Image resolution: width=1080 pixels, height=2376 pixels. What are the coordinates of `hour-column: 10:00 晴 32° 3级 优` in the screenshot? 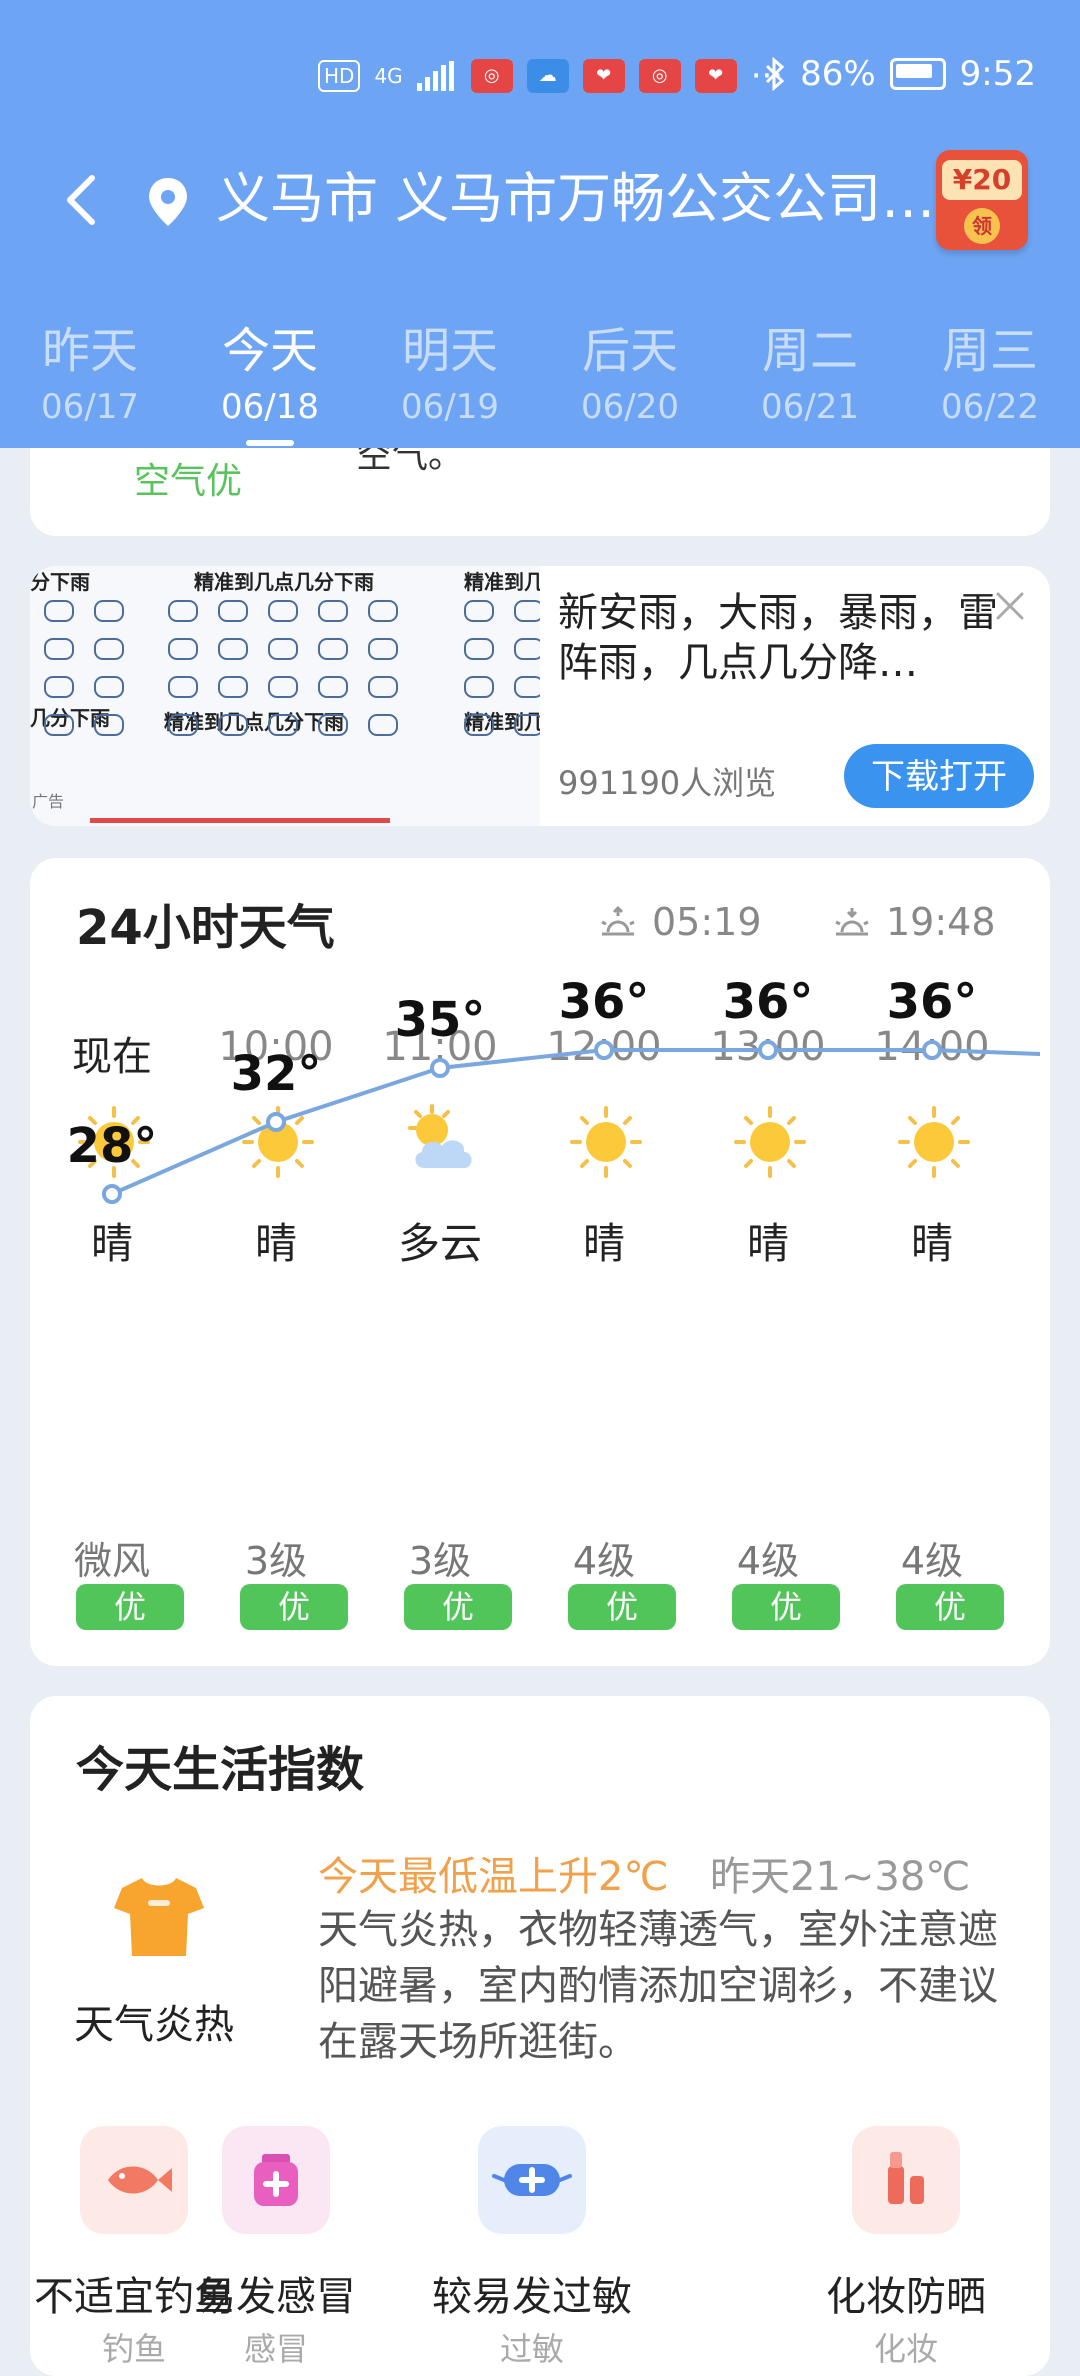 It's located at (276, 1262).